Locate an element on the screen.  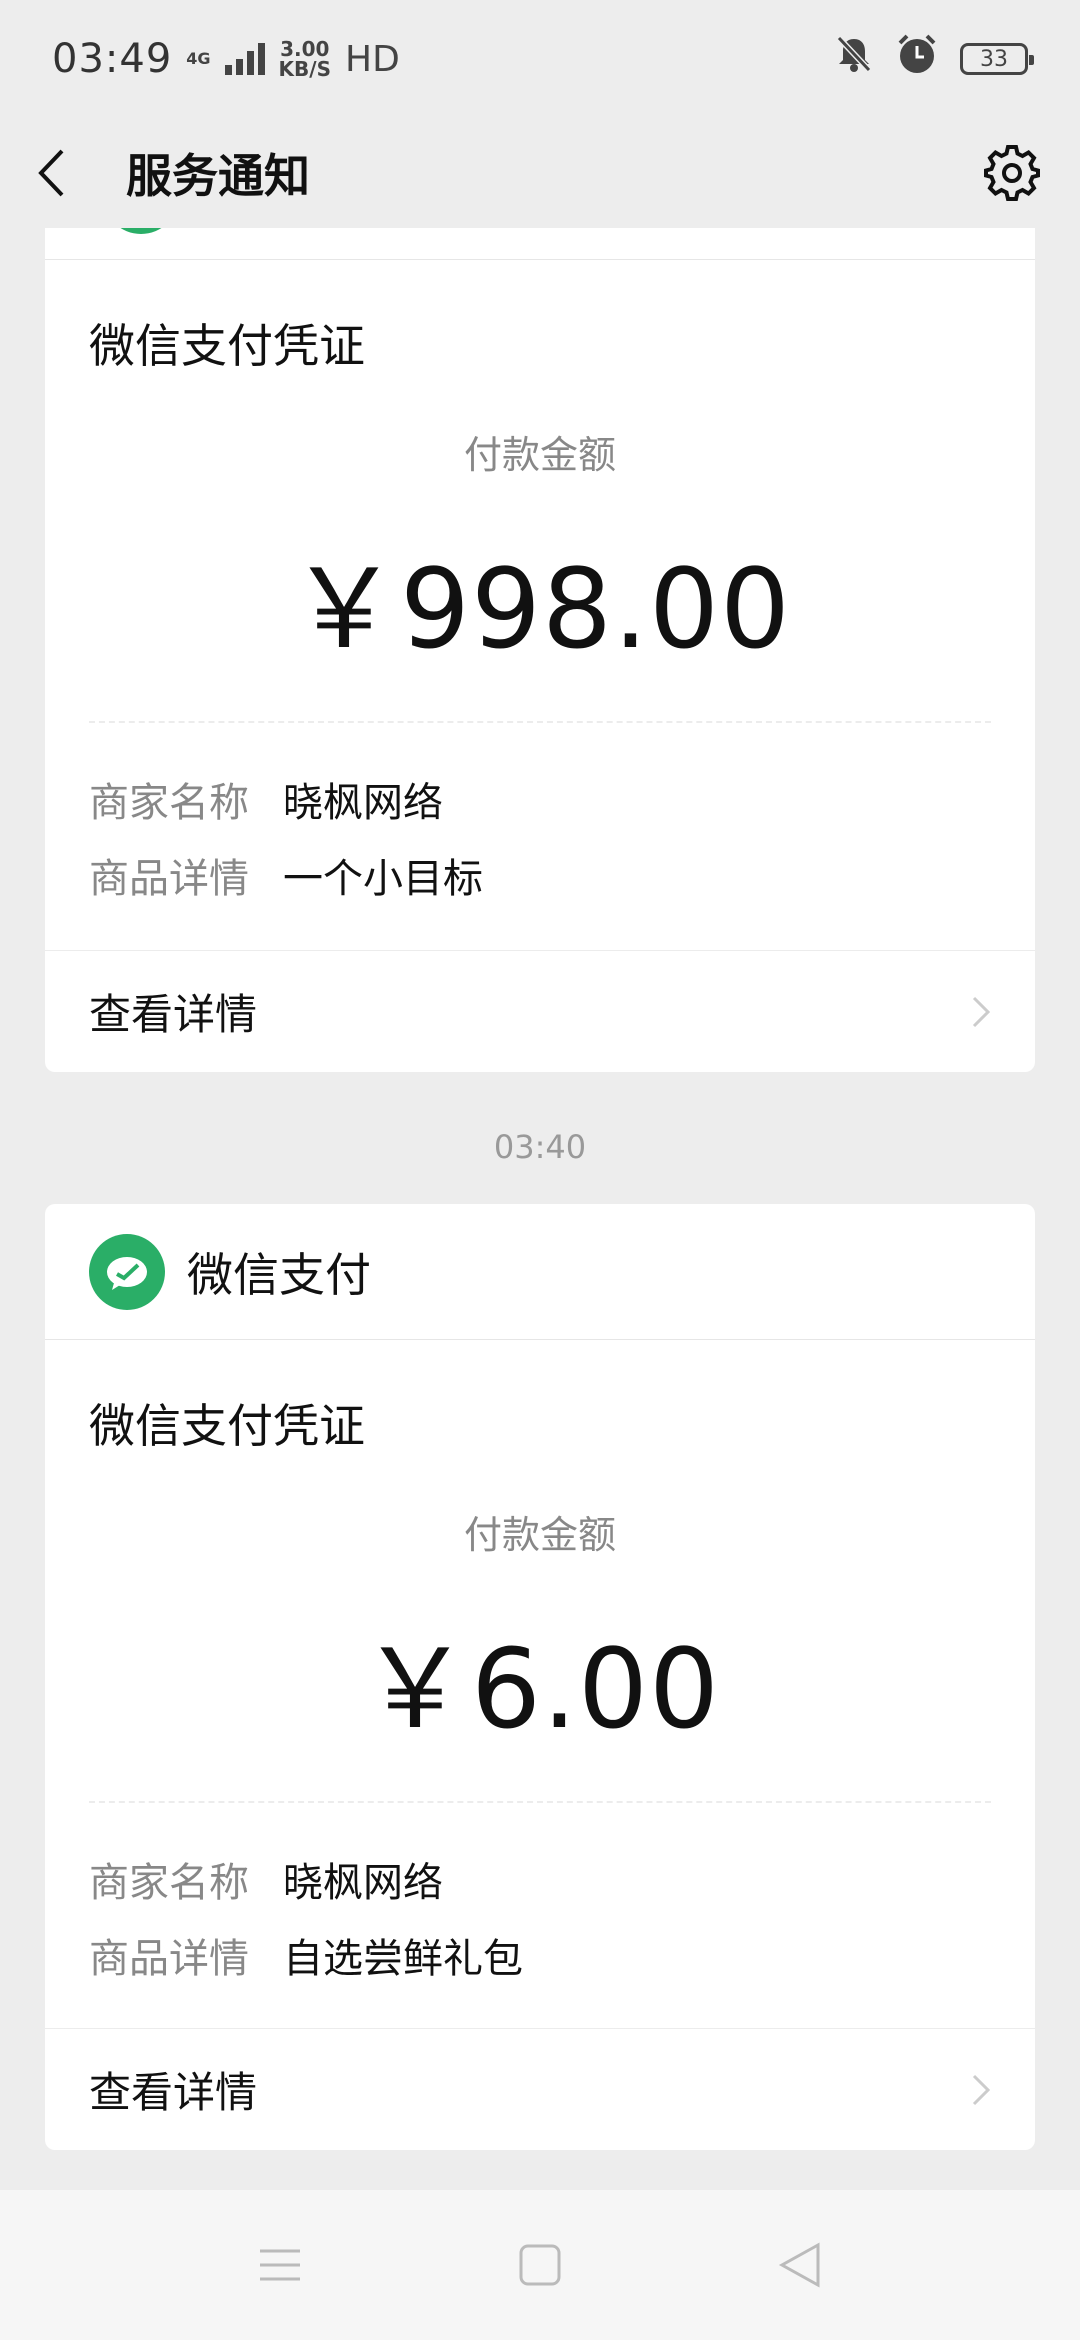
alarm-icon is located at coordinates (917, 59).